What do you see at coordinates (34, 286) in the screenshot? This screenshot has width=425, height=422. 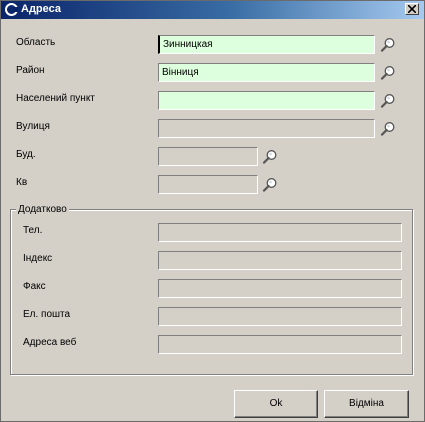 I see `fax-label: Факс` at bounding box center [34, 286].